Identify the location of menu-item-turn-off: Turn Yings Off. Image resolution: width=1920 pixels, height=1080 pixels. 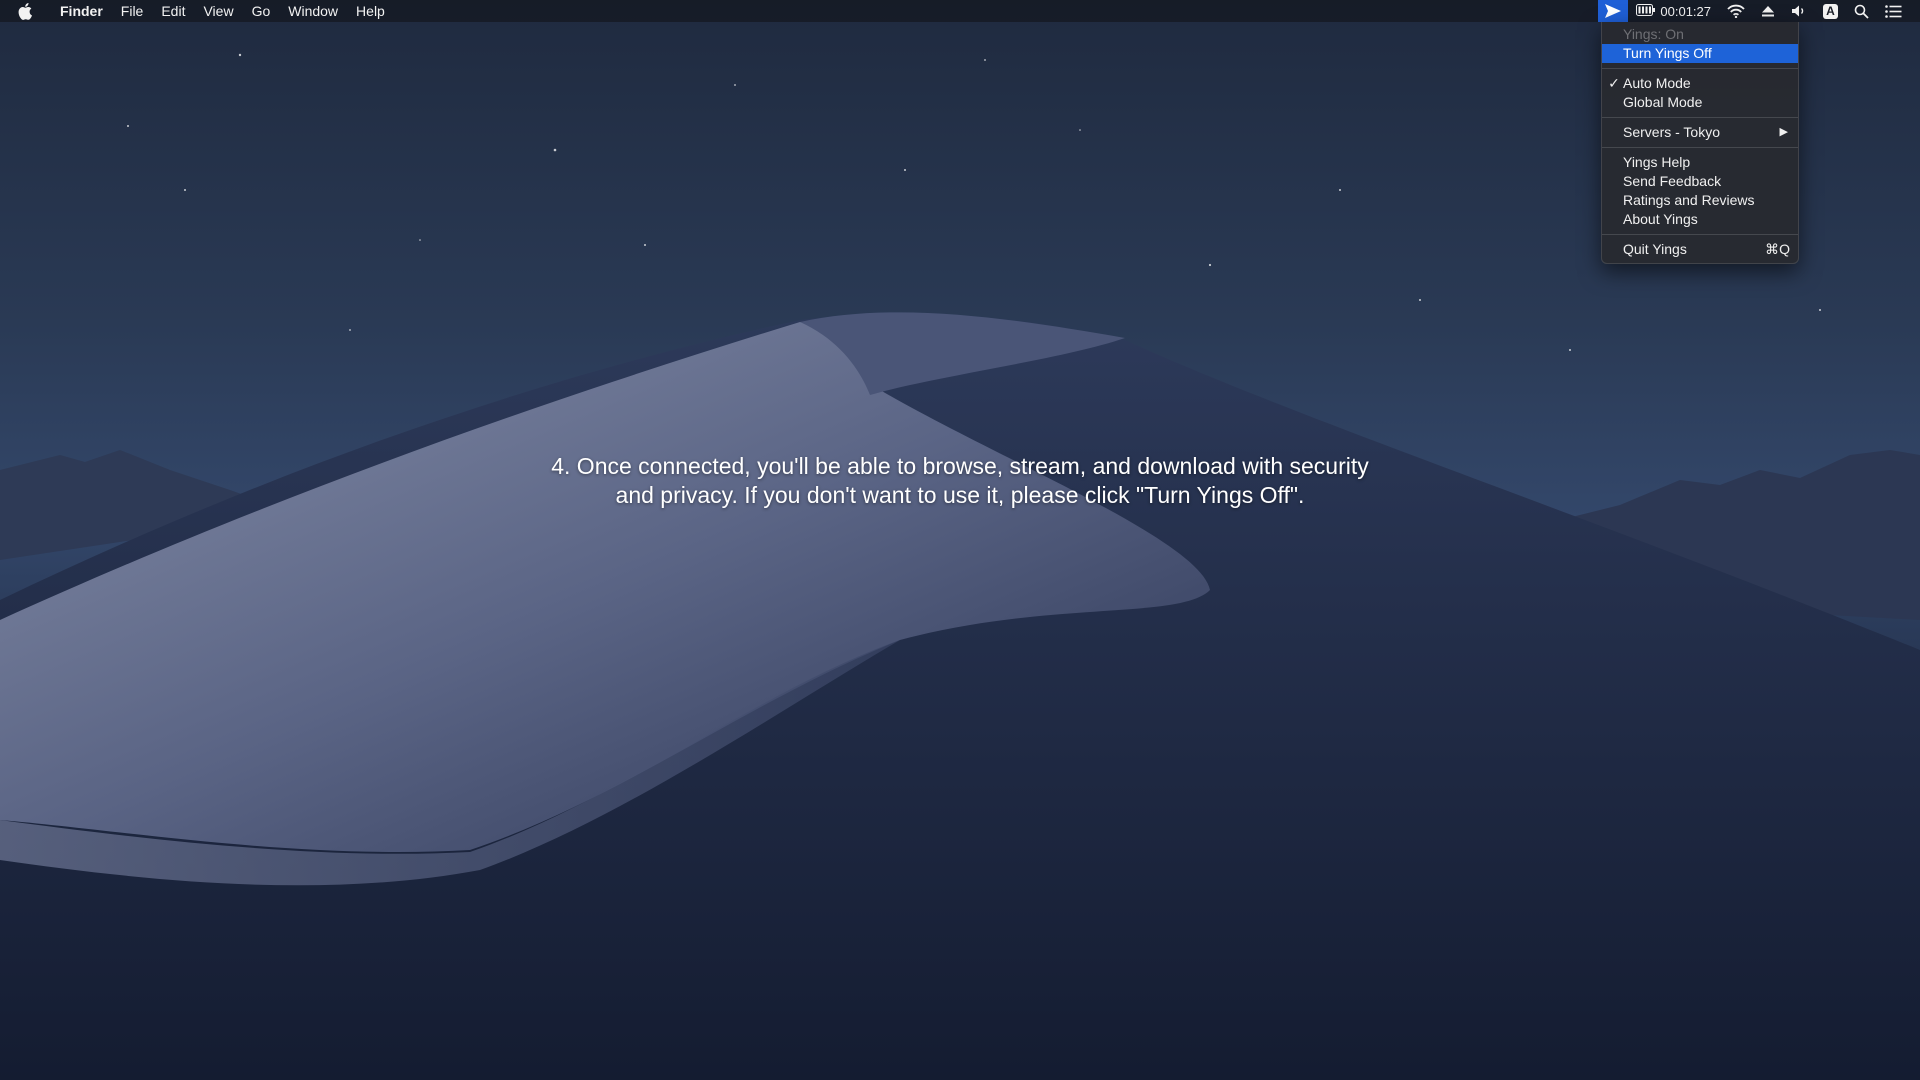
(1700, 53).